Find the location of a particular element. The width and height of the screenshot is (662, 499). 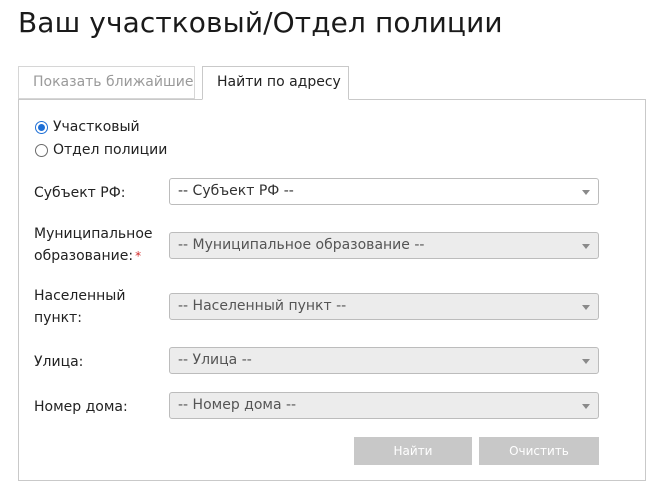

municipality-select: -- Муниципальное образование -- is located at coordinates (384, 245).